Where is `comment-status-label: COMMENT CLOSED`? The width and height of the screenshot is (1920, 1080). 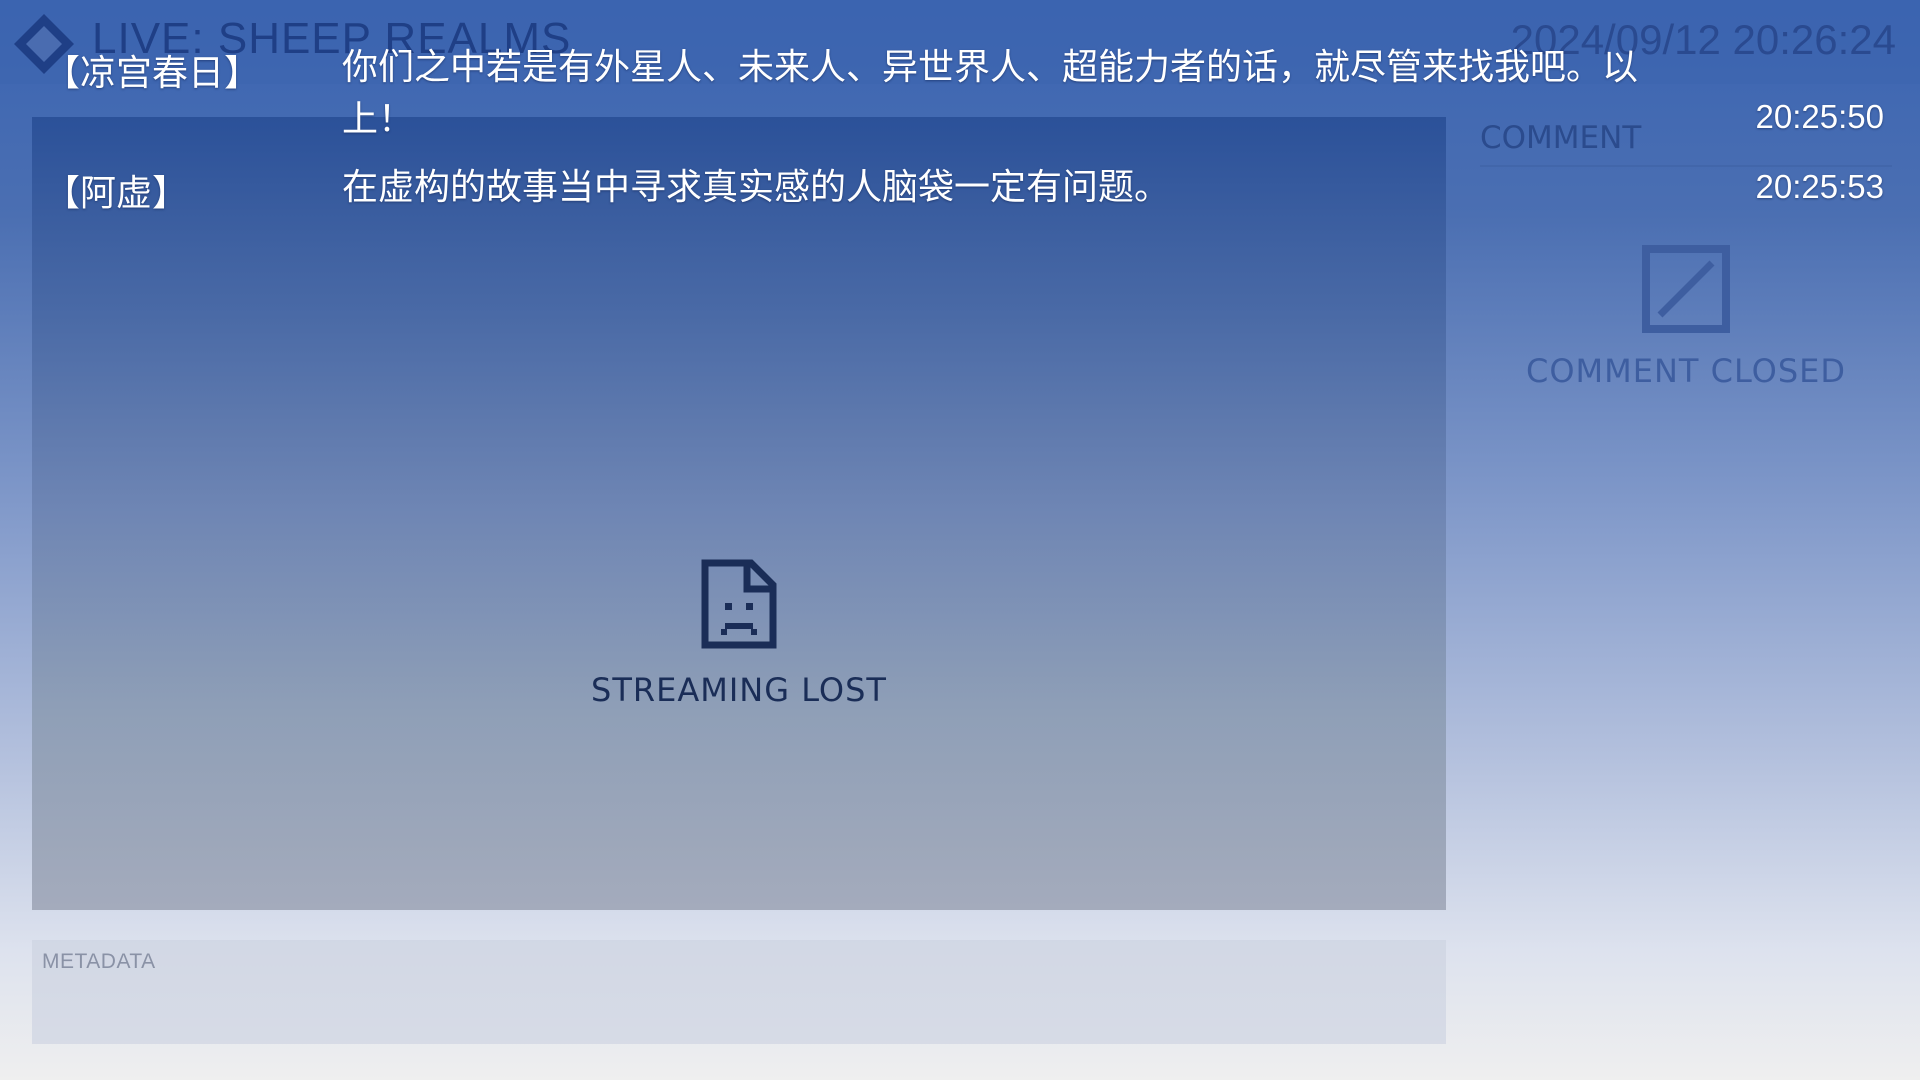
comment-status-label: COMMENT CLOSED is located at coordinates (1685, 371).